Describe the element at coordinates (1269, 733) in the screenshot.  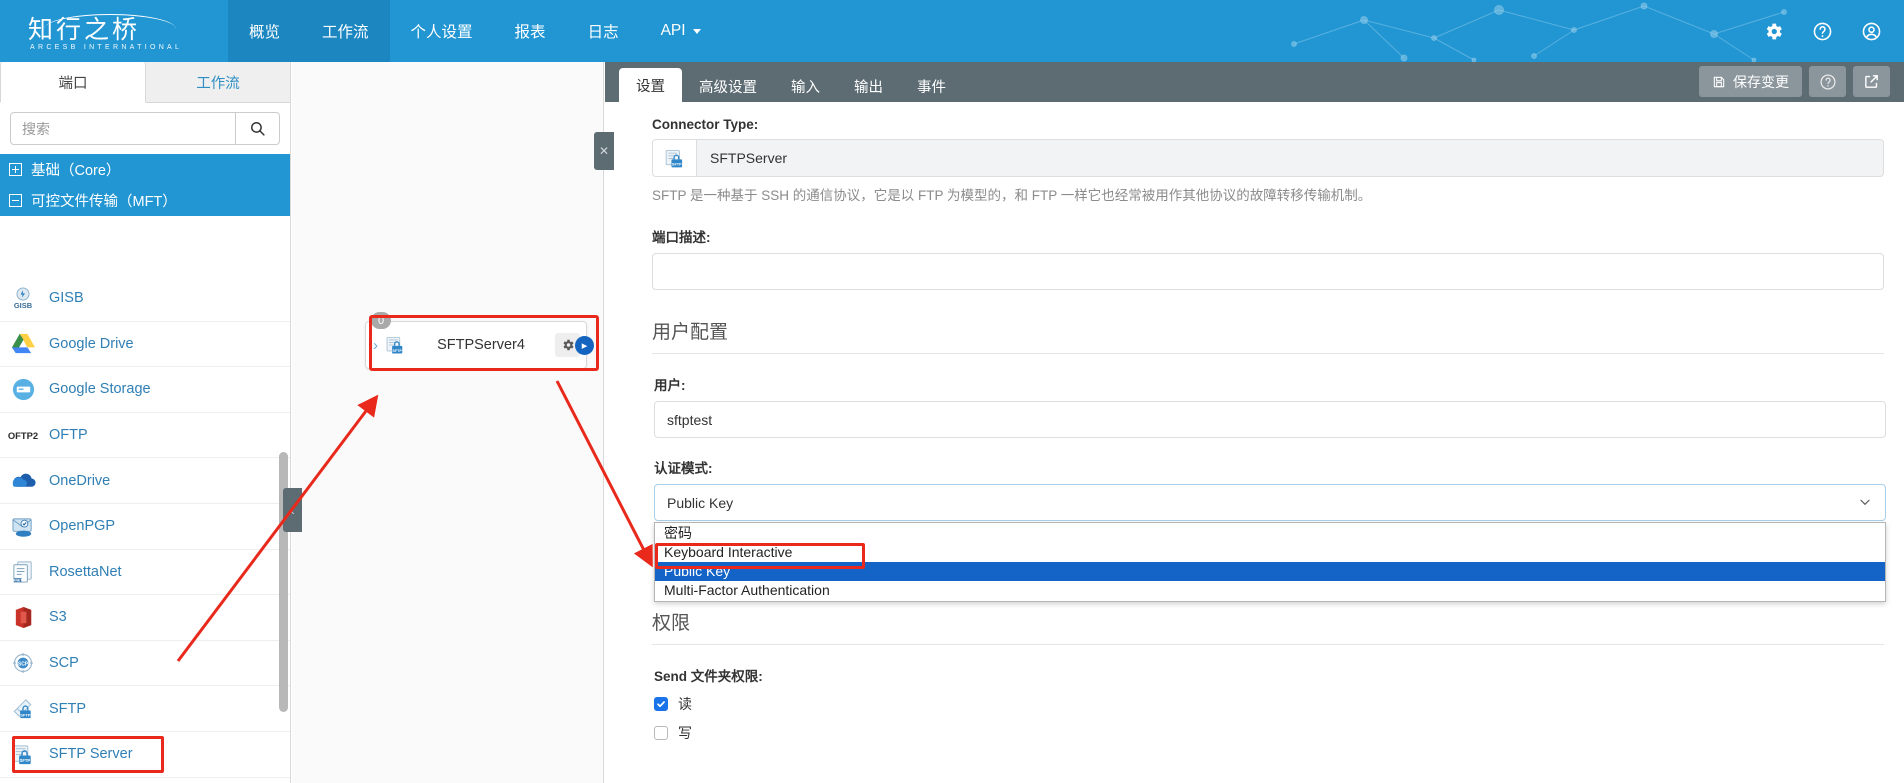
I see `permission-write-row: 写` at that location.